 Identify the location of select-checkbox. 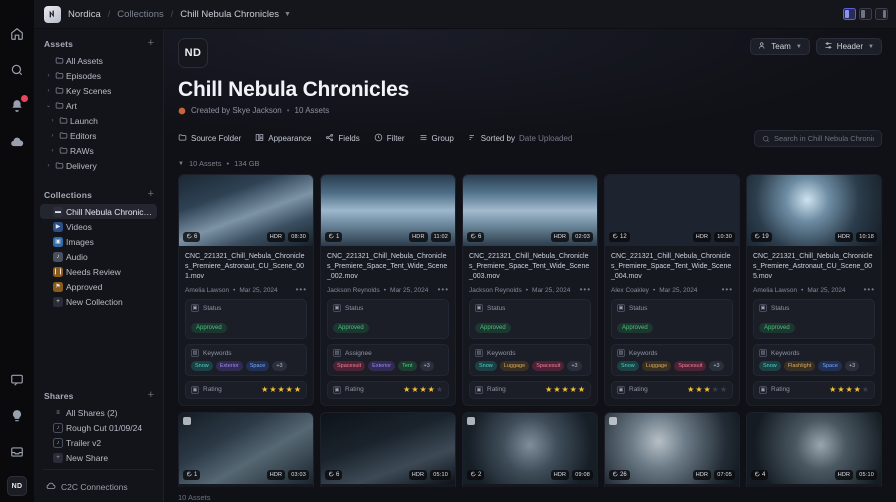
(471, 420).